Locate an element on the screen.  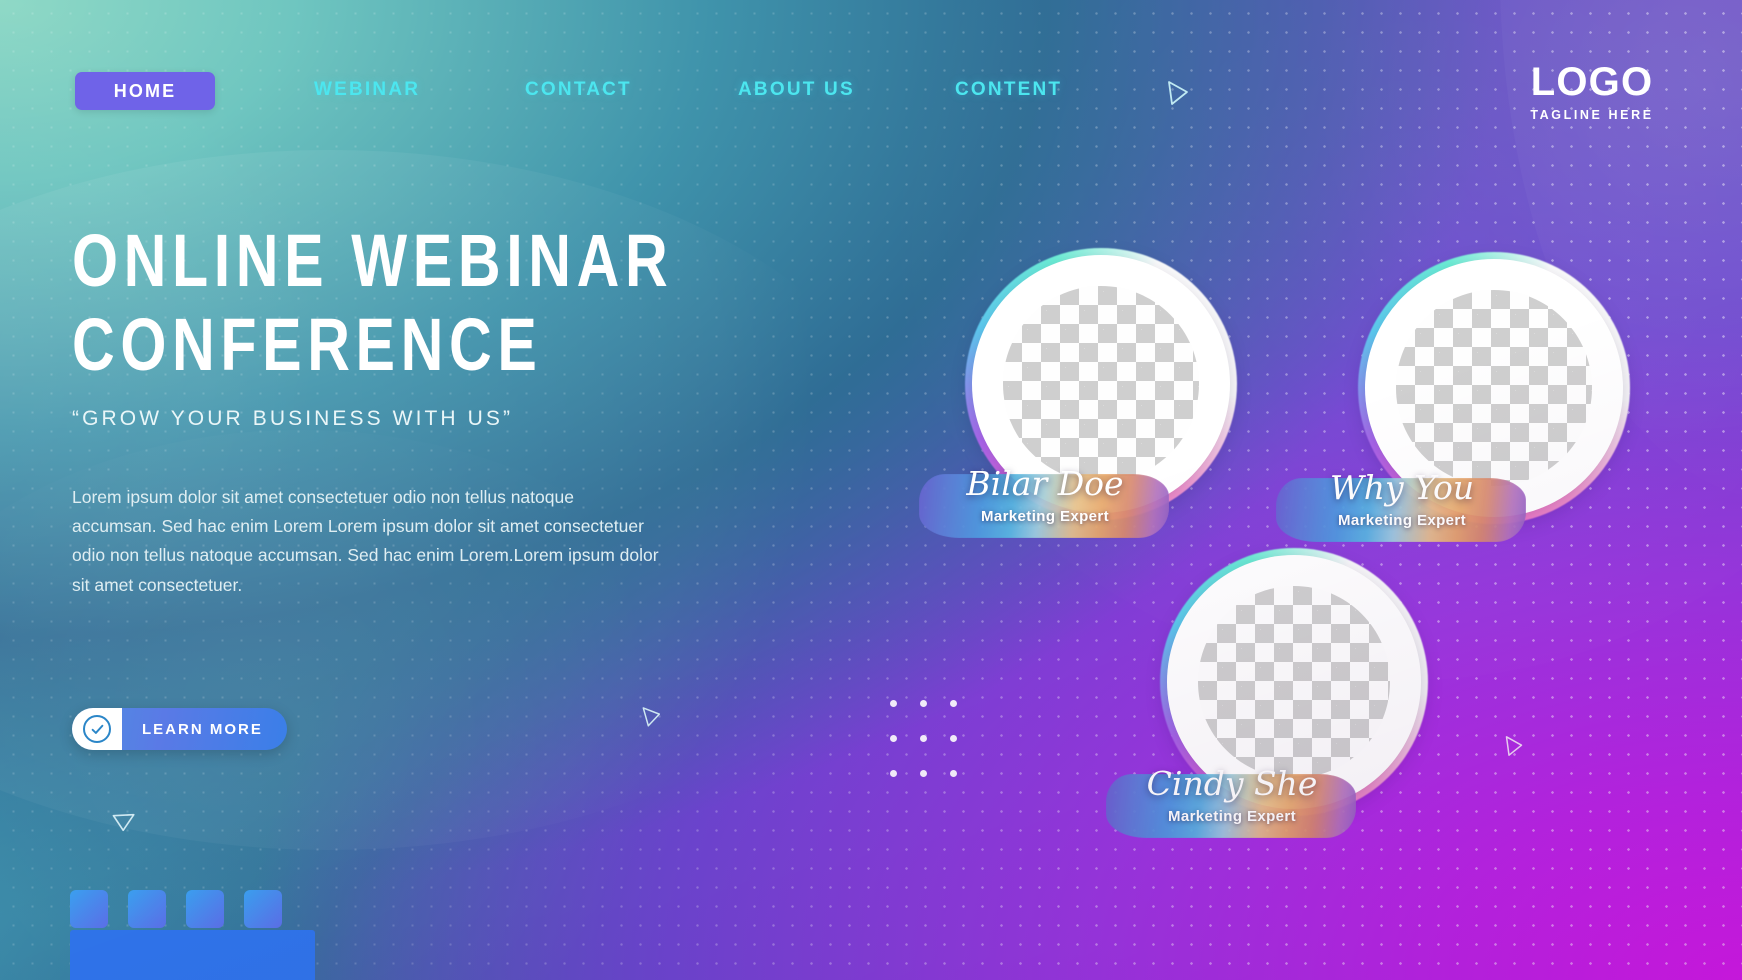
page-title-line-2: CONFERENCE is located at coordinates (307, 345).